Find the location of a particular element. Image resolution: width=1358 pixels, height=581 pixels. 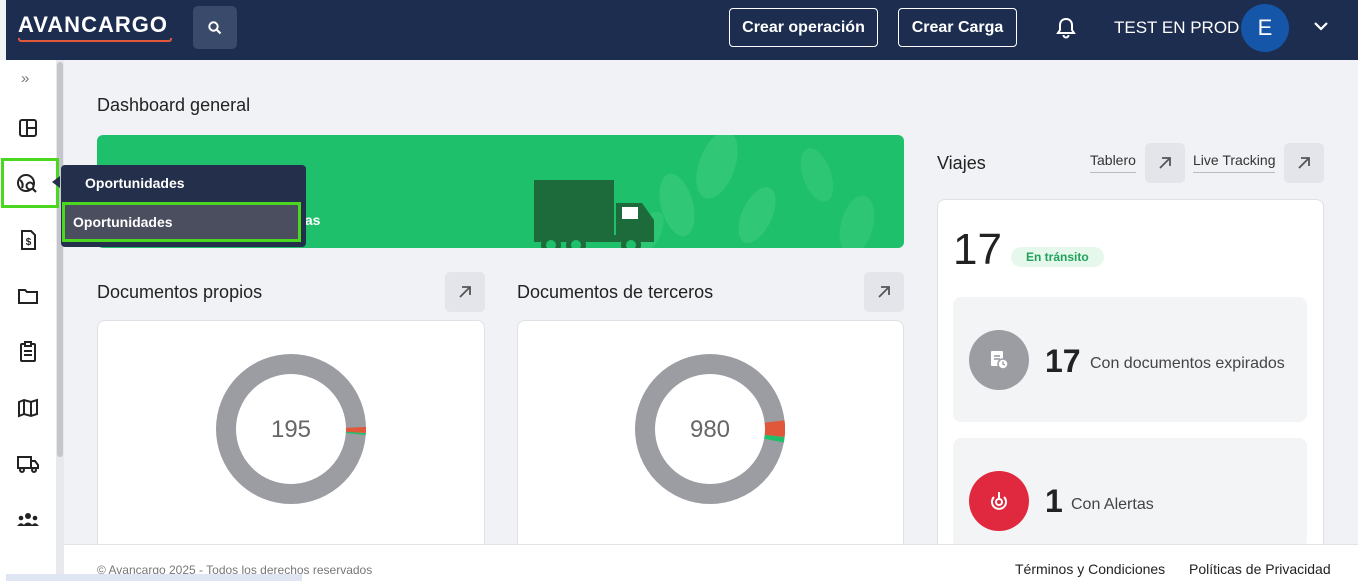

terms-link: Términos y Condiciones is located at coordinates (1090, 569).